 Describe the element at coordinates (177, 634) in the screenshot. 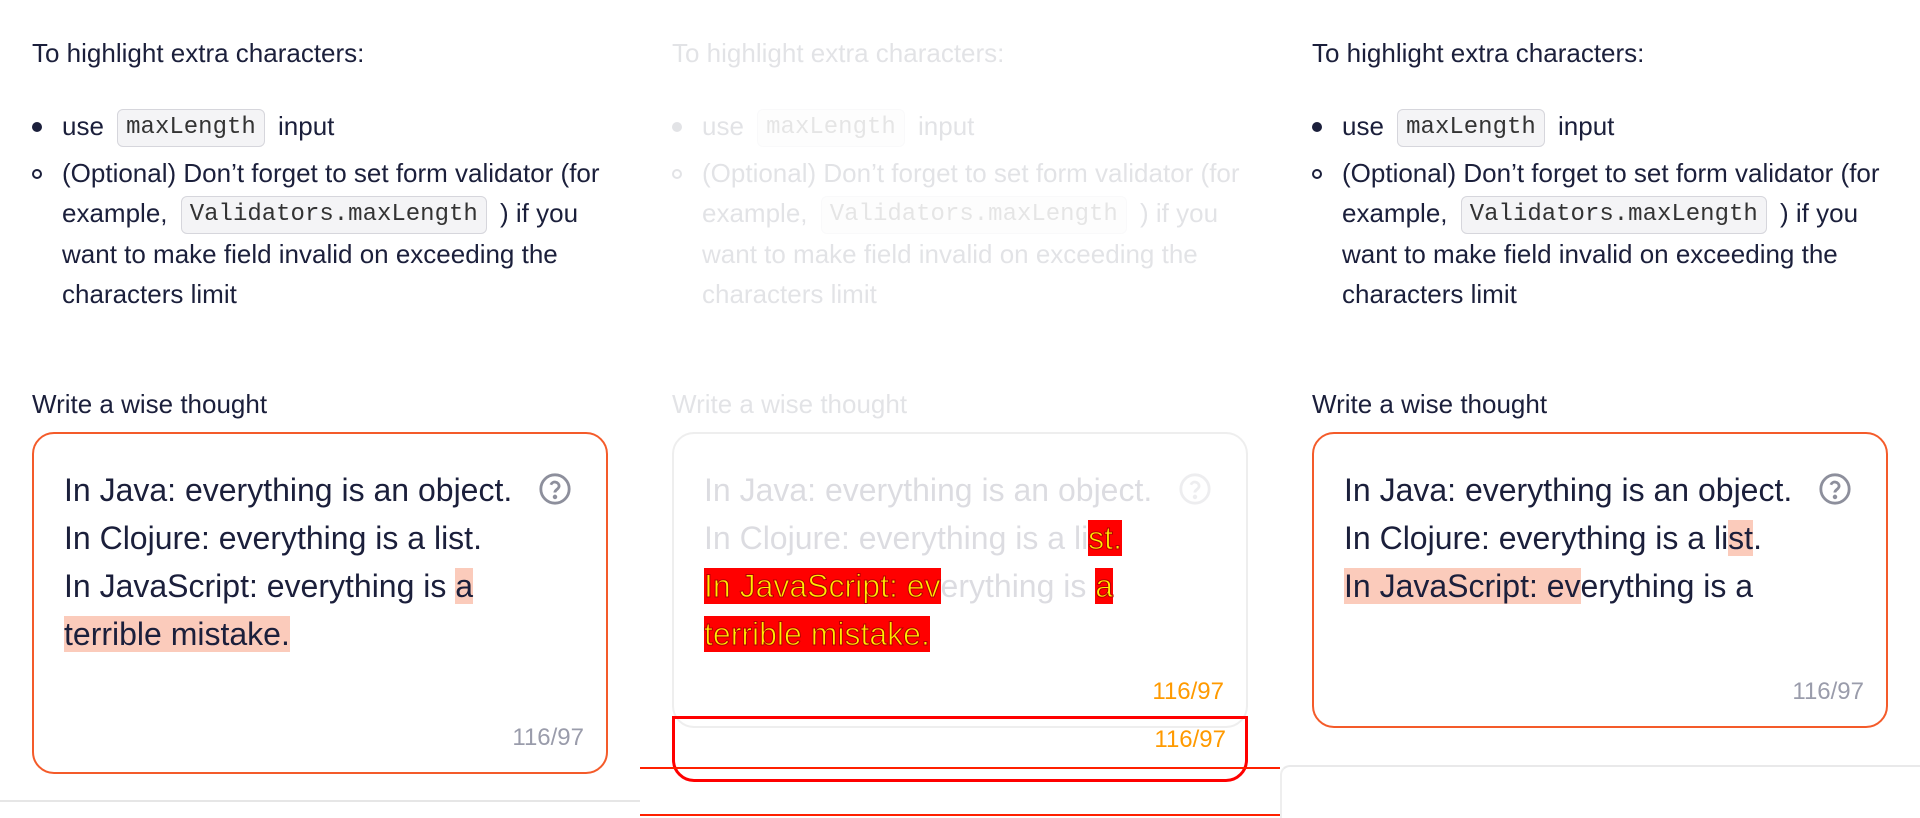

I see `overflow-highlight: terrible mistake.` at that location.